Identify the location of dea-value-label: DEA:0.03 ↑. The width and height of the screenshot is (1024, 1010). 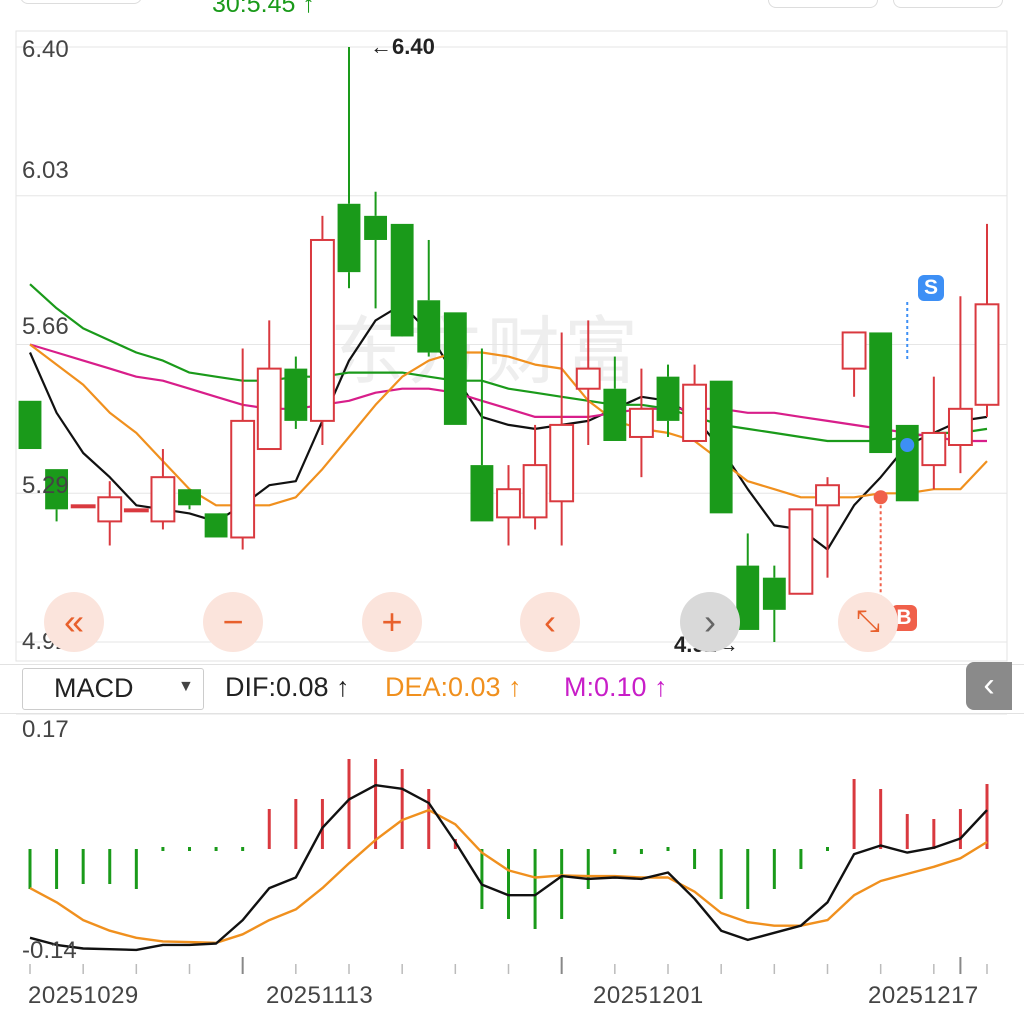
(453, 687).